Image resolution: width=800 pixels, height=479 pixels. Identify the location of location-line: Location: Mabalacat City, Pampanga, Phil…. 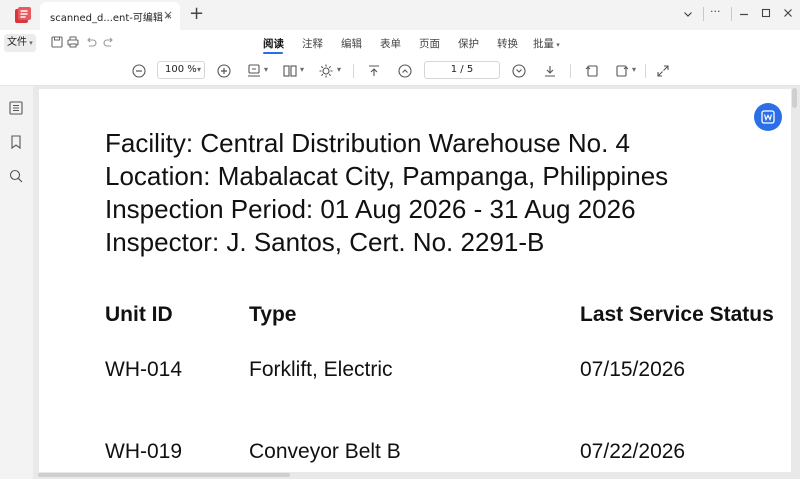
(387, 176).